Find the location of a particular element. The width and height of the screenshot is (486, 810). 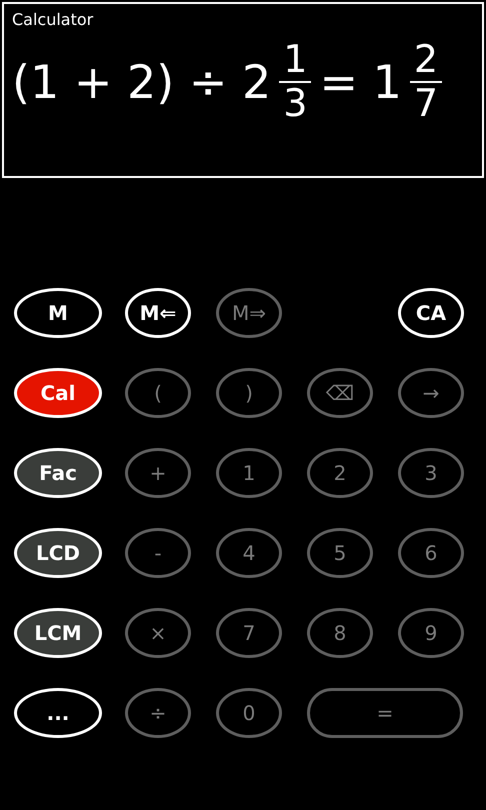

denominator: 7 is located at coordinates (426, 103).